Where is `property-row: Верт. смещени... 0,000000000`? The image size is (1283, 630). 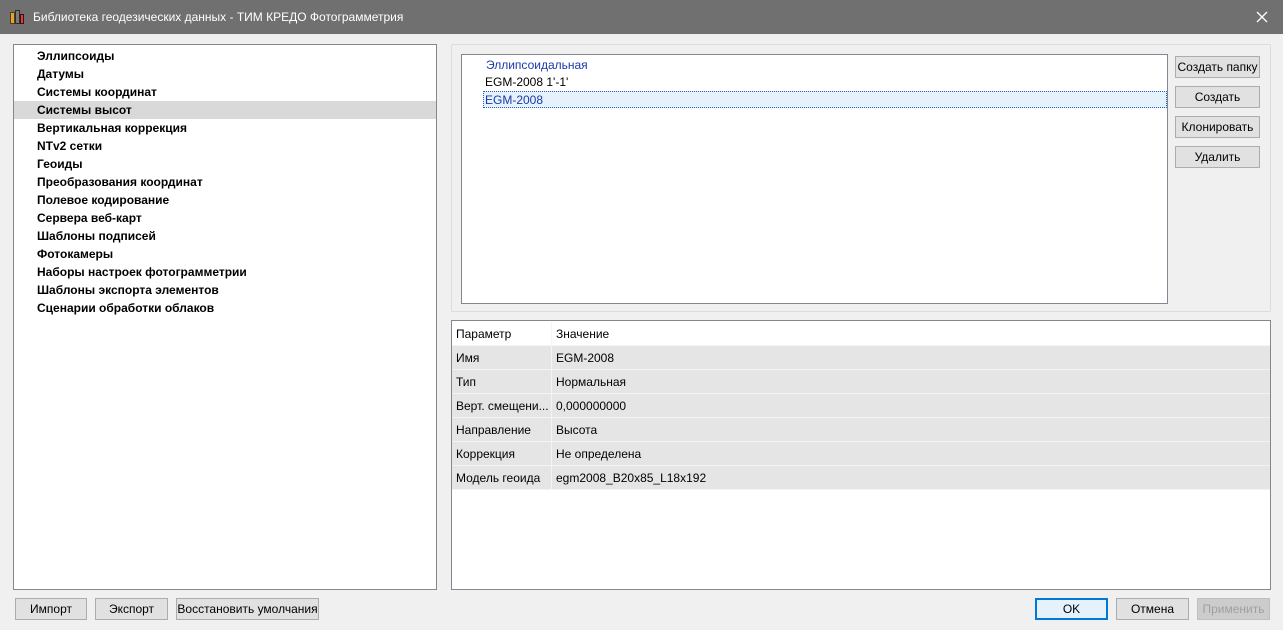
property-row: Верт. смещени... 0,000000000 is located at coordinates (861, 406).